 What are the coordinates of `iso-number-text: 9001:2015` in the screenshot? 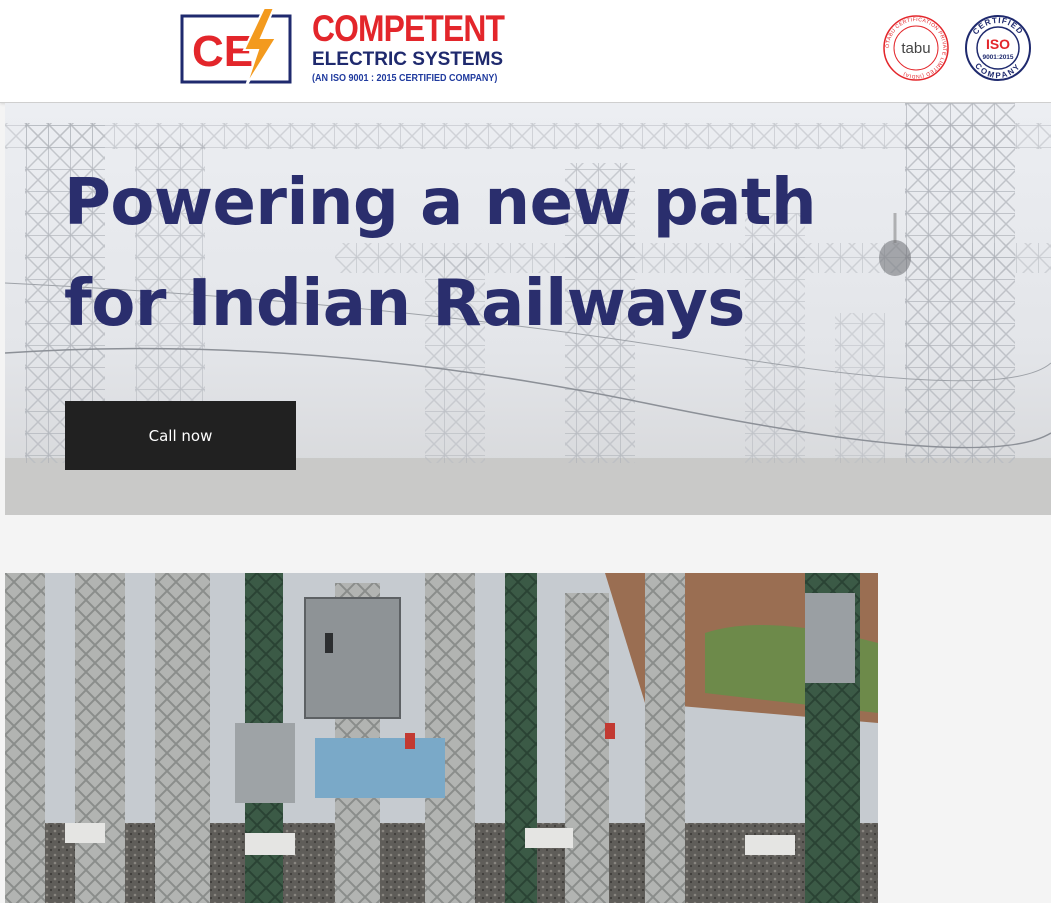 It's located at (997, 57).